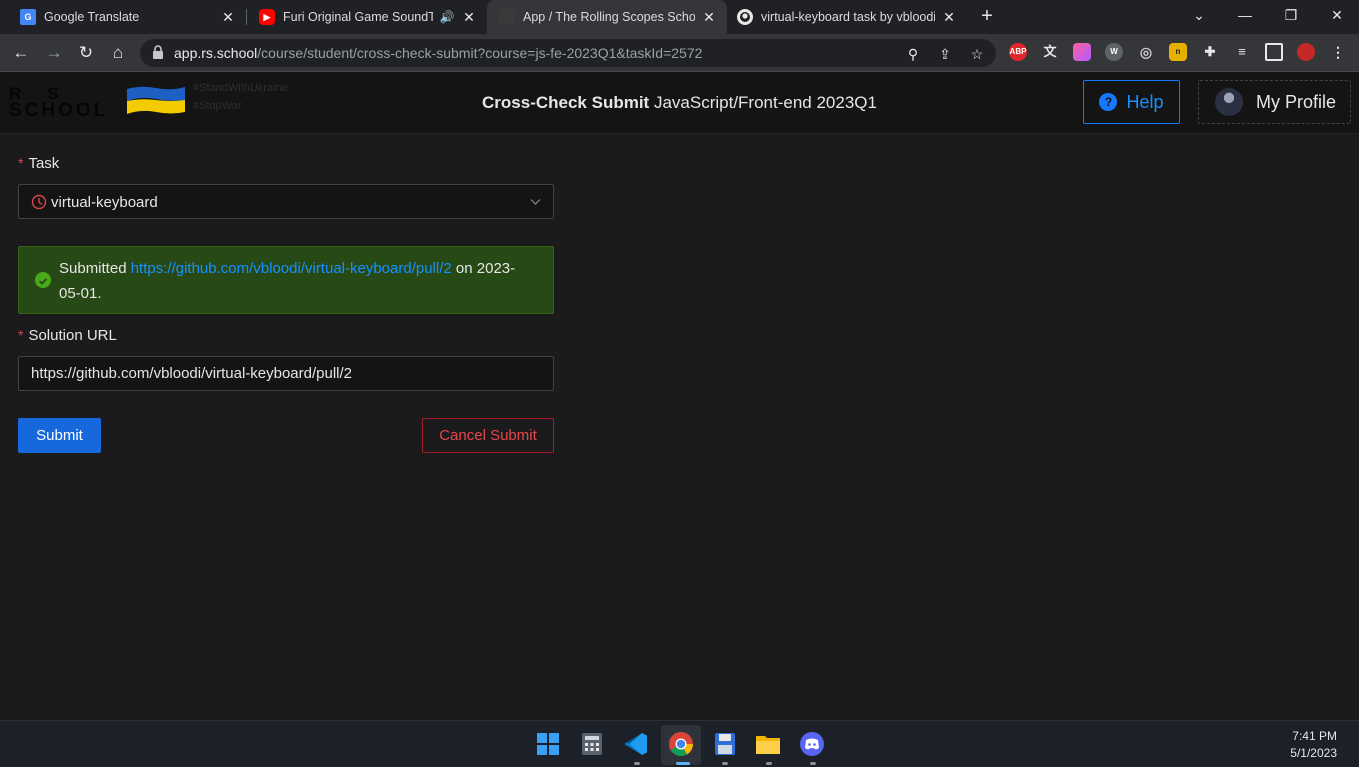 This screenshot has height=767, width=1359. Describe the element at coordinates (104, 202) in the screenshot. I see `task-select-value: virtual-keyboard` at that location.